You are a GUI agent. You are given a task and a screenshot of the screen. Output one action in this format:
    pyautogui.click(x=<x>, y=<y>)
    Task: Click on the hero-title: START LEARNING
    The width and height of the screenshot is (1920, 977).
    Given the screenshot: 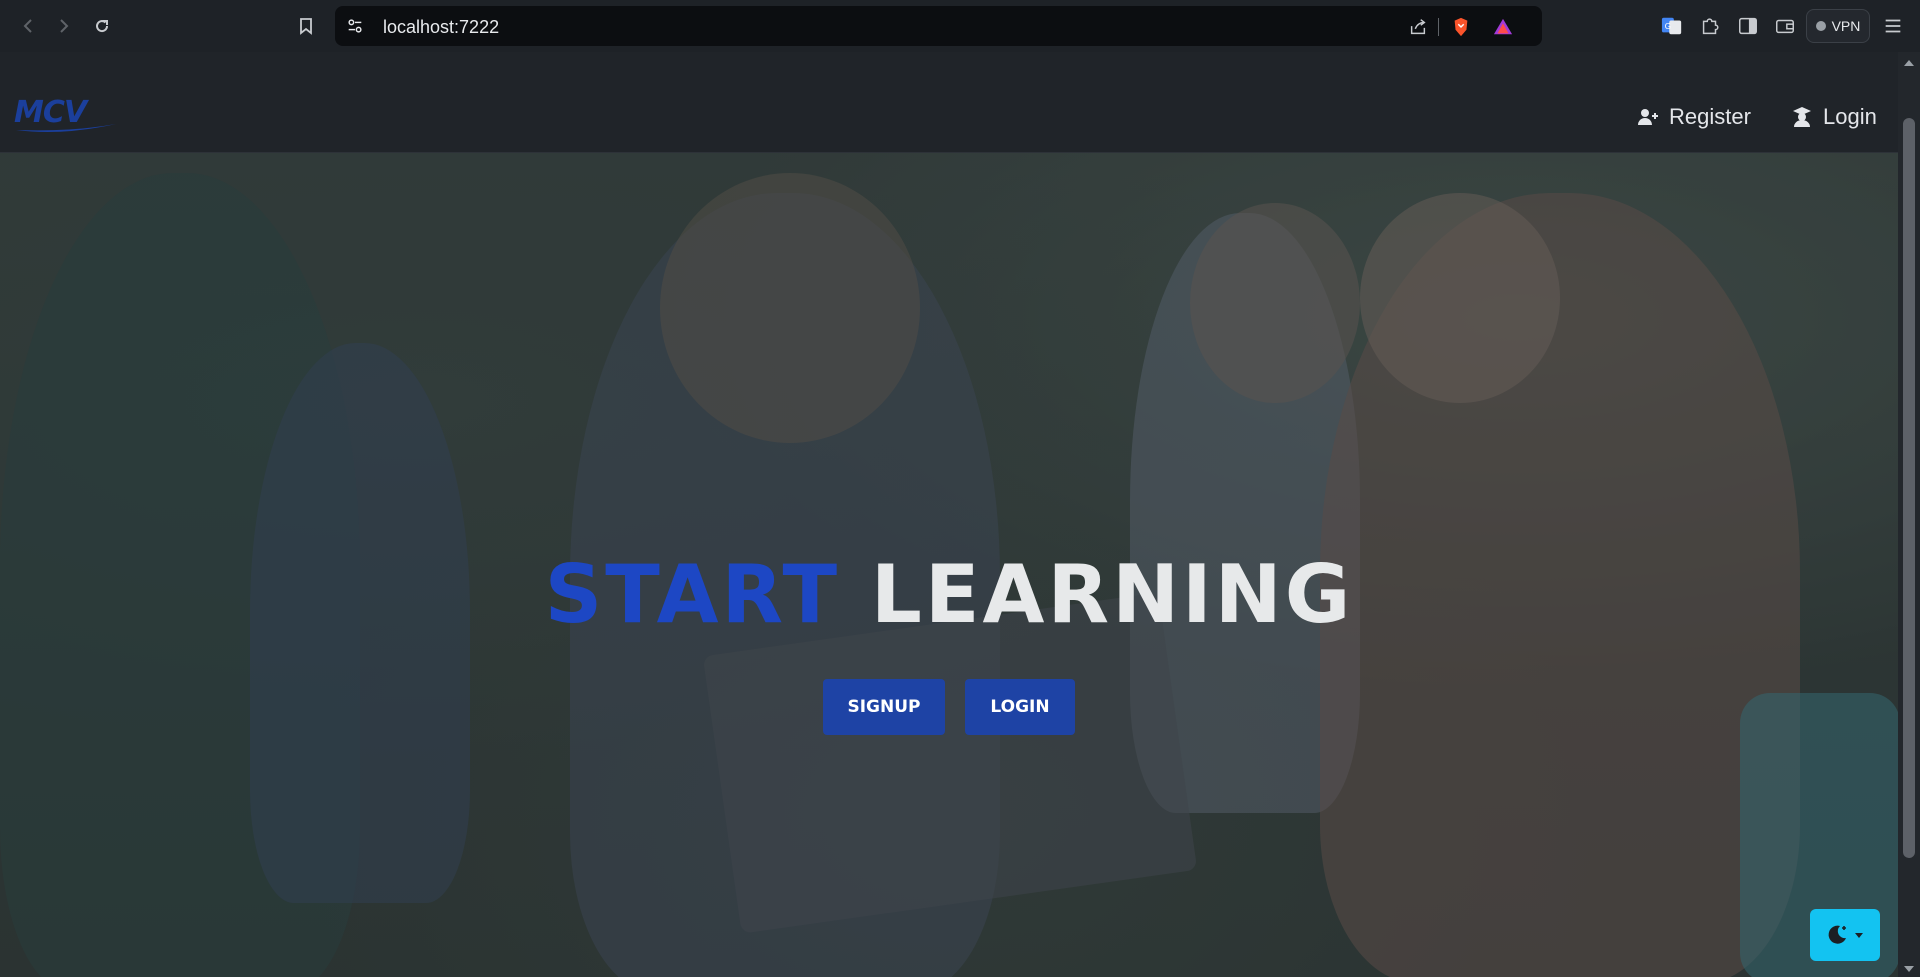 What is the action you would take?
    pyautogui.click(x=949, y=594)
    